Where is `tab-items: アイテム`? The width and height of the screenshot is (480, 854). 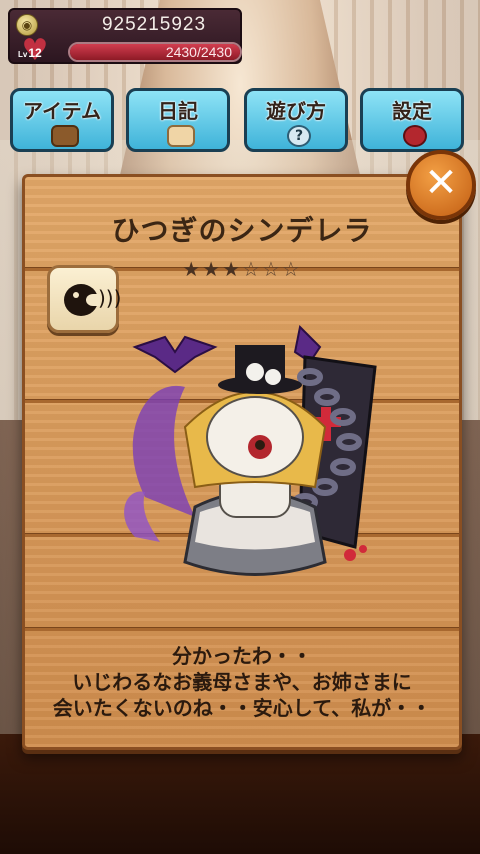
tab-items: アイテム is located at coordinates (62, 120).